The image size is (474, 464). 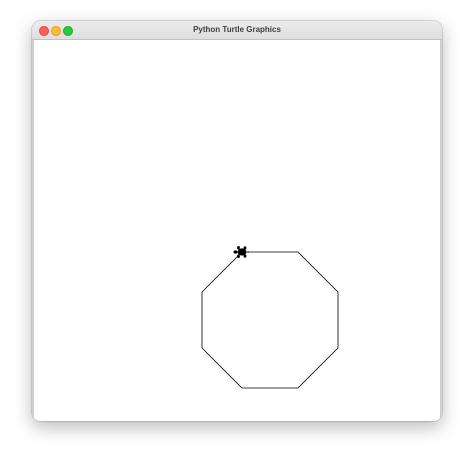 I want to click on octagon-path, so click(x=270, y=320).